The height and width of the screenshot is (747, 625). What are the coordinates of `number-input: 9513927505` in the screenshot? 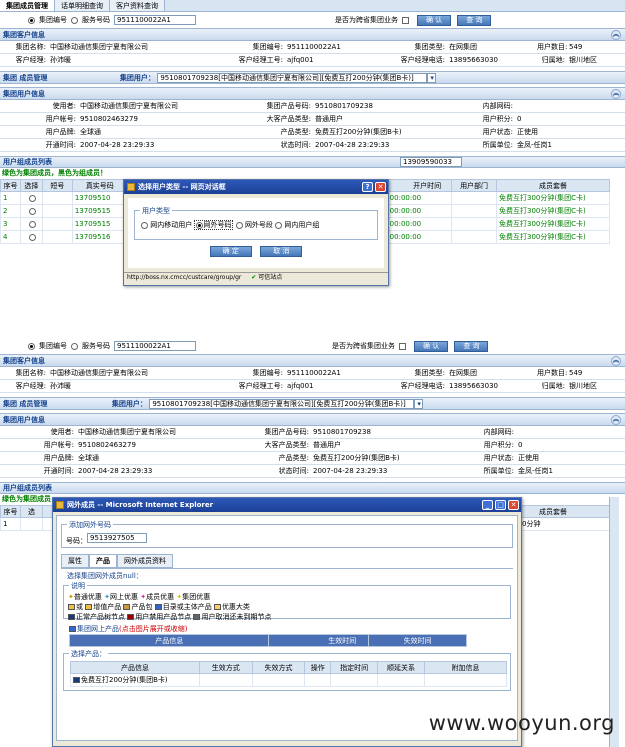 It's located at (117, 538).